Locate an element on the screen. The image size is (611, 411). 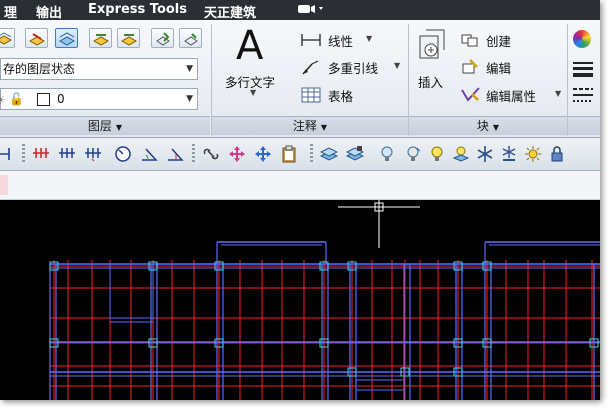
color-swatch is located at coordinates (43, 99).